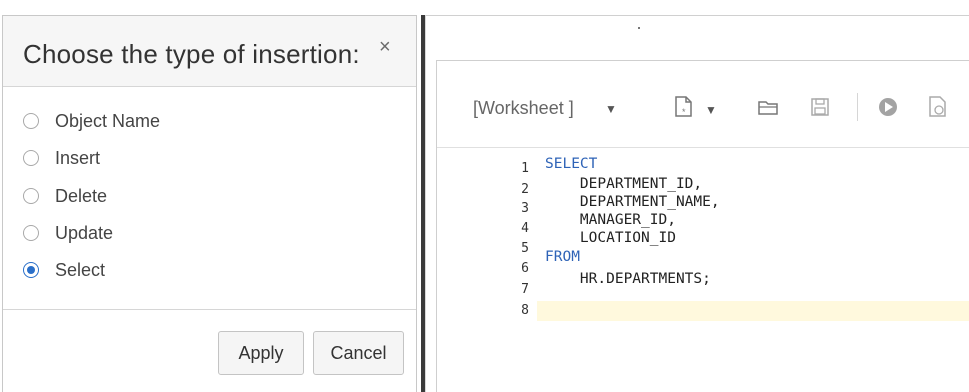 The width and height of the screenshot is (969, 392). What do you see at coordinates (525, 168) in the screenshot?
I see `line-number: 1` at bounding box center [525, 168].